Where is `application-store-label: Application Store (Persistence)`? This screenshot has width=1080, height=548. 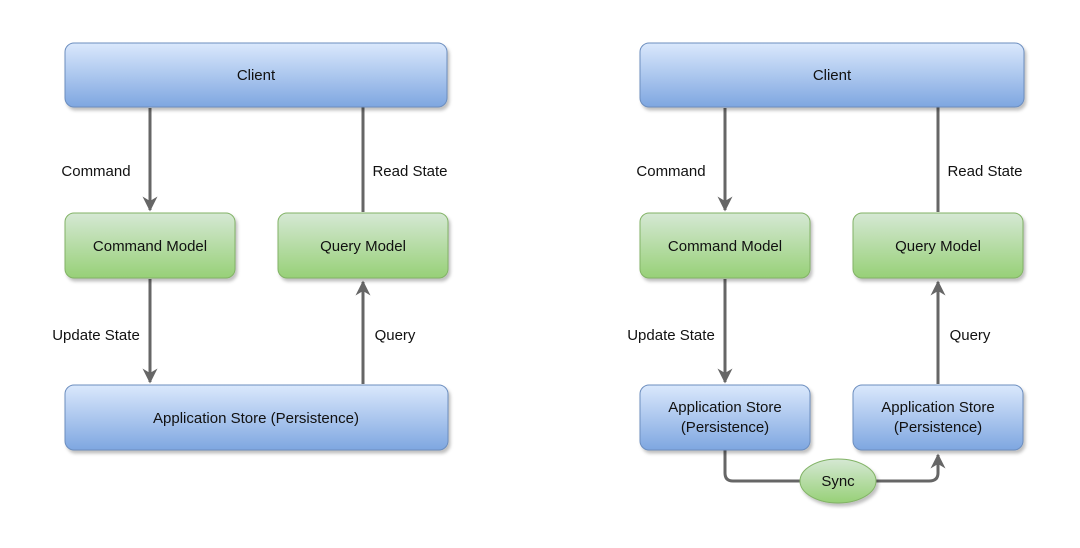
application-store-label: Application Store (Persistence) is located at coordinates (256, 418).